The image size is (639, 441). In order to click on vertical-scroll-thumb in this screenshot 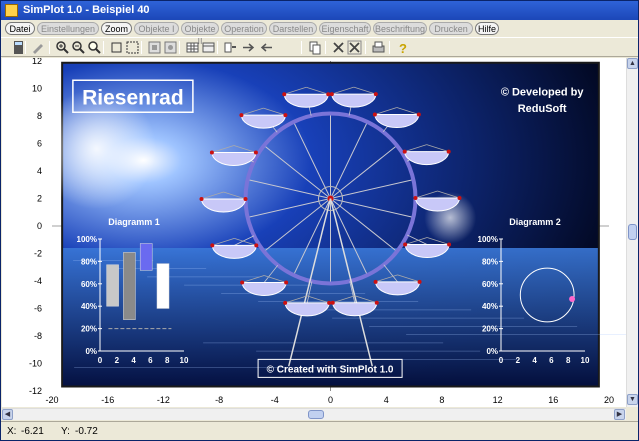, I will do `click(632, 232)`.